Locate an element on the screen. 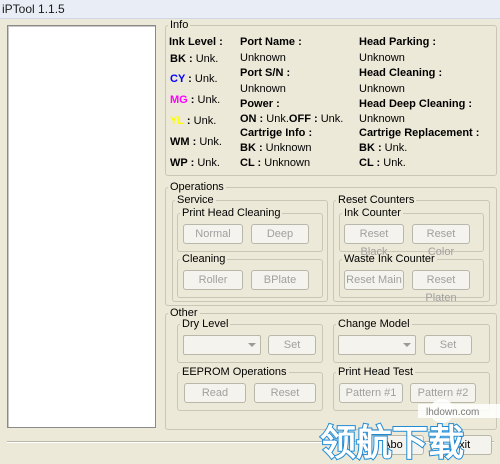 The height and width of the screenshot is (464, 500). eeprom-reset-button: Reset is located at coordinates (285, 393).